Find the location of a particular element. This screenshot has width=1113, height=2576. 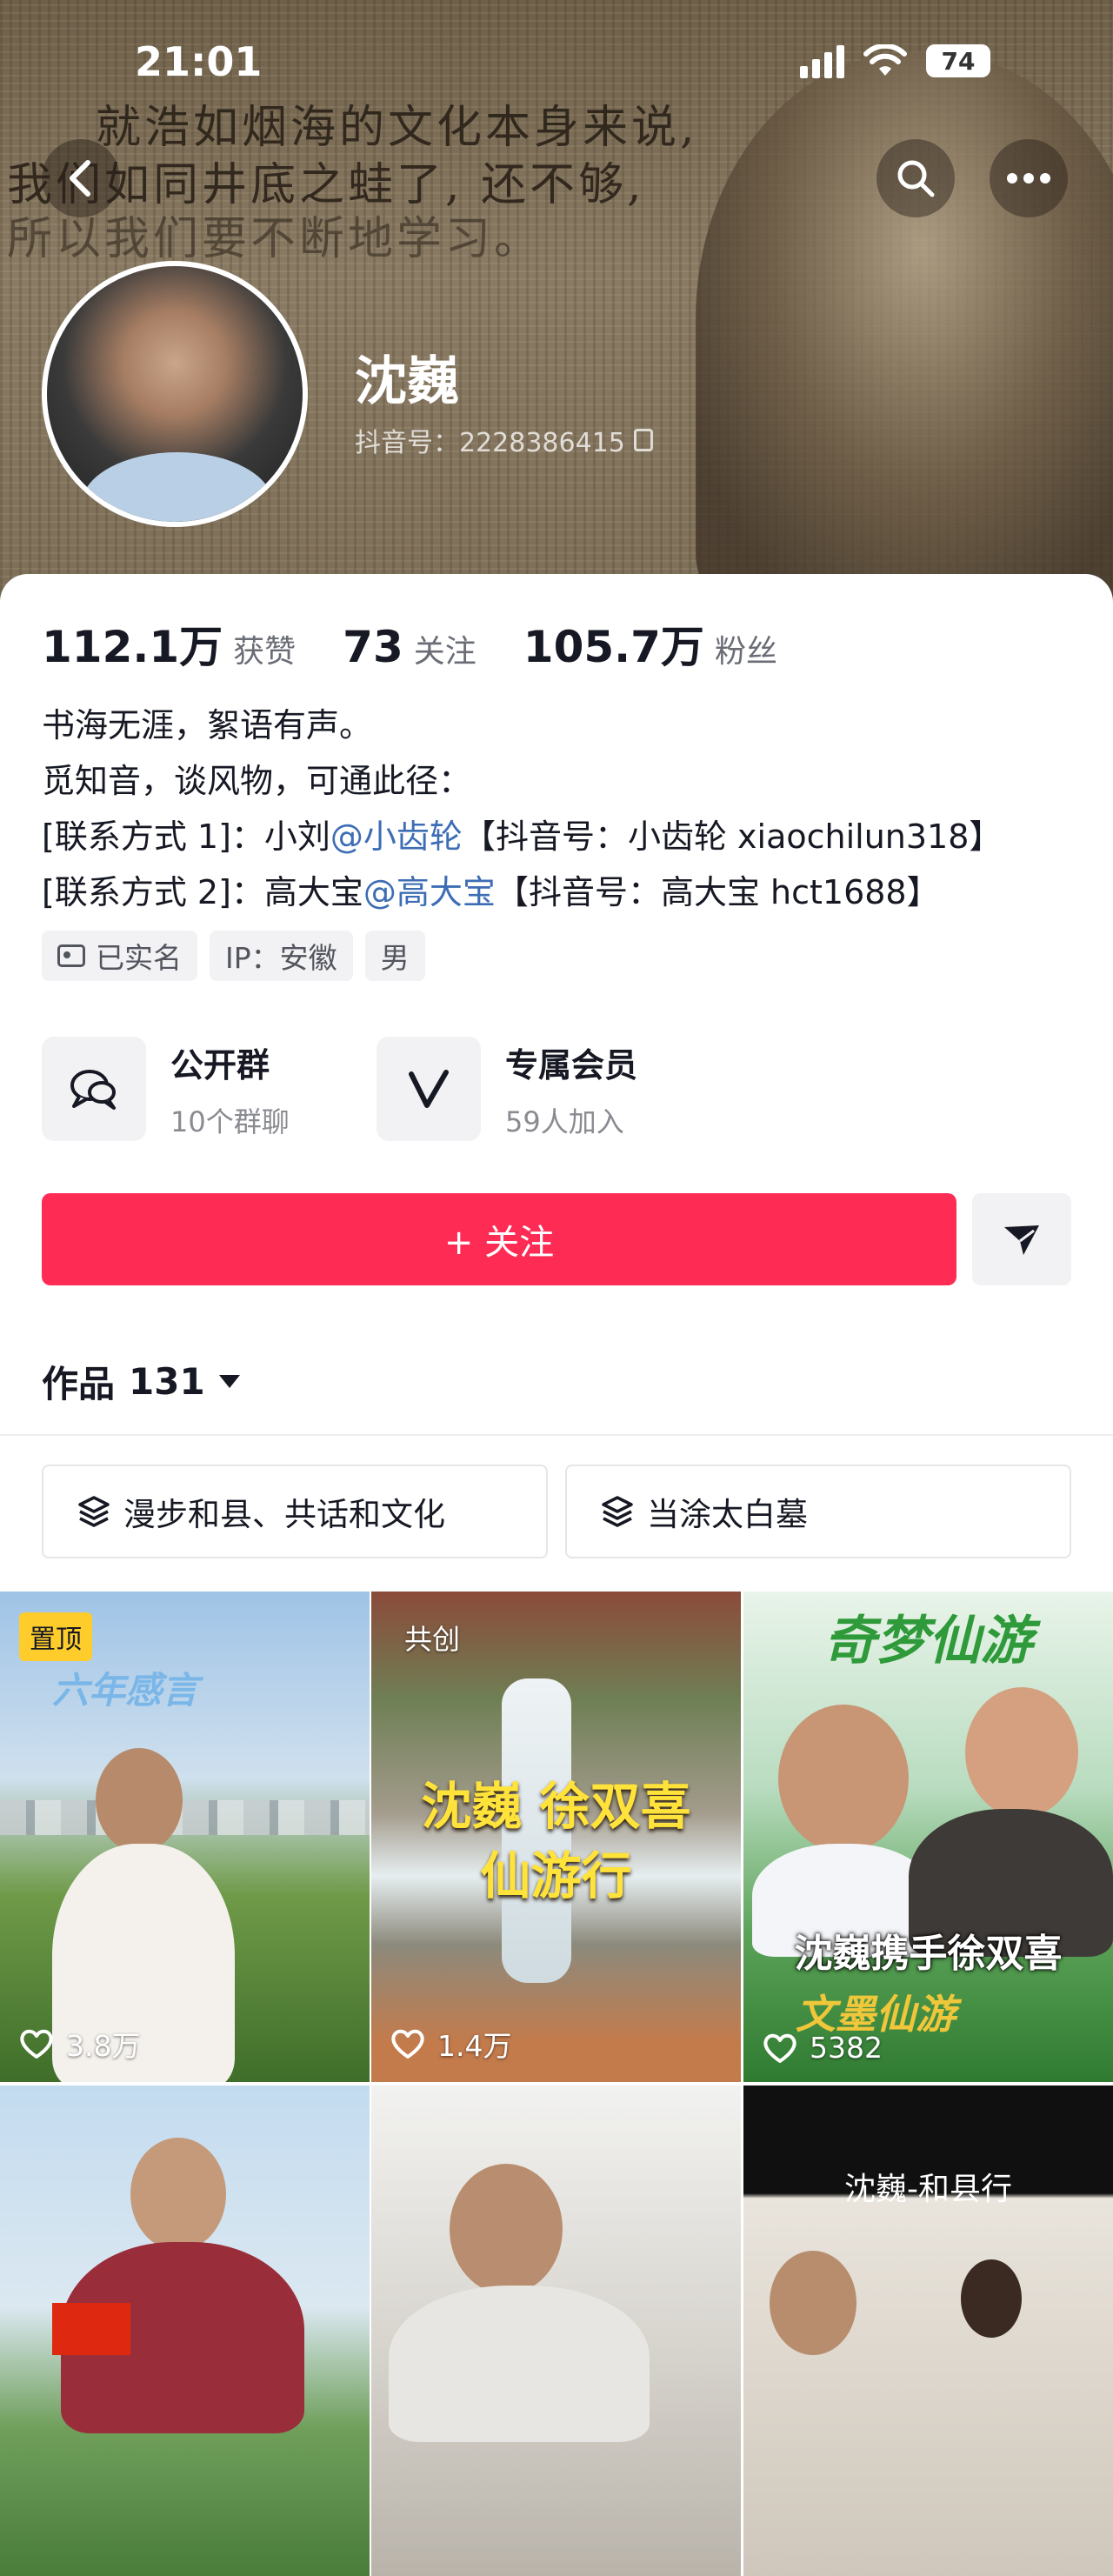

follow-button: + 关注 is located at coordinates (499, 1239).